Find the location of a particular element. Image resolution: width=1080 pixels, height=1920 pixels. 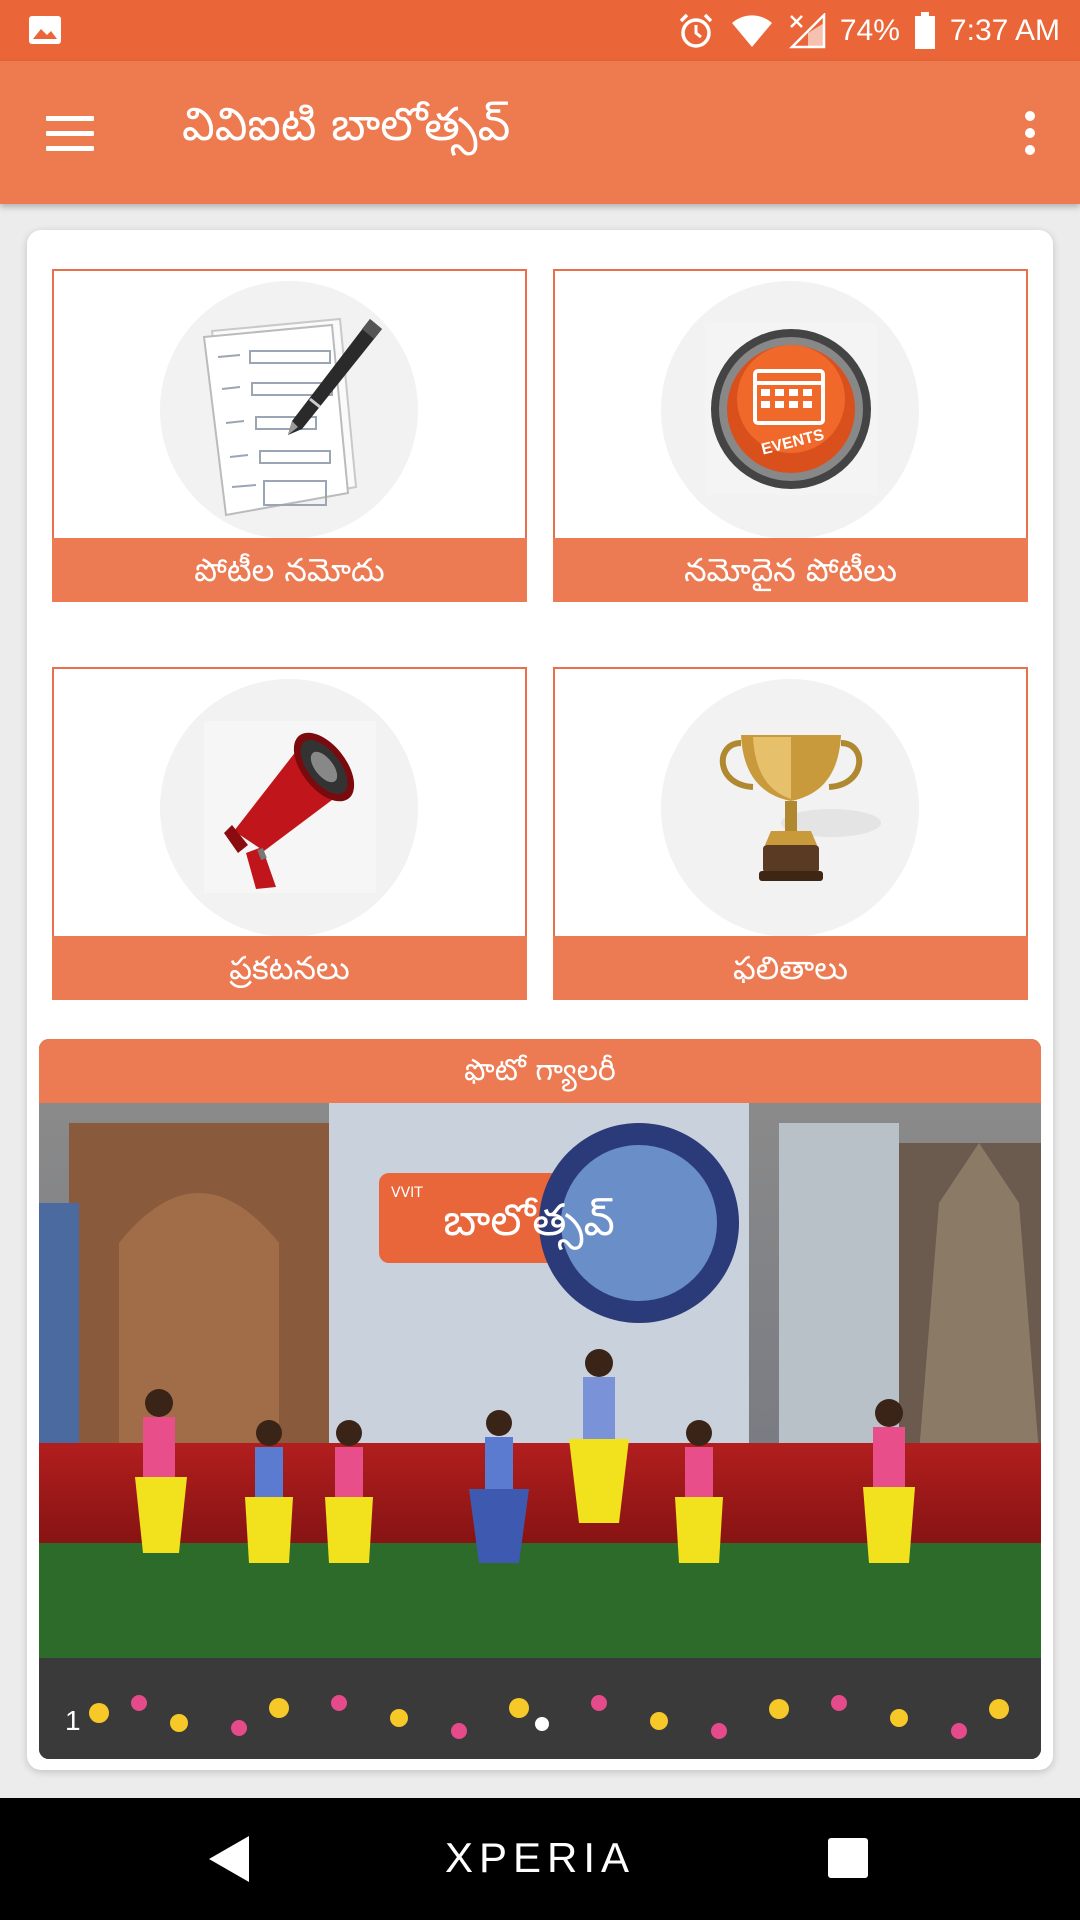

alarm-icon is located at coordinates (696, 30).